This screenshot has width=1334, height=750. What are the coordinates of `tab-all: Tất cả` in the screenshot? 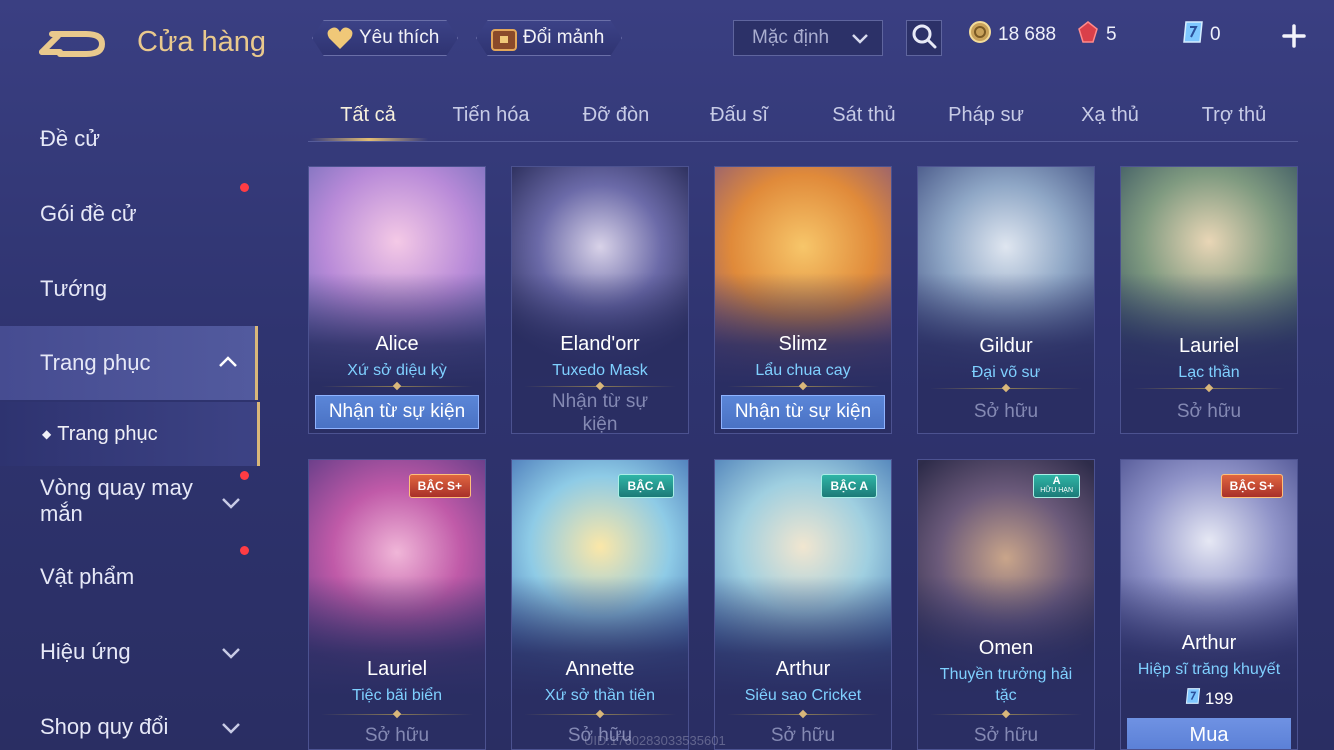 It's located at (368, 115).